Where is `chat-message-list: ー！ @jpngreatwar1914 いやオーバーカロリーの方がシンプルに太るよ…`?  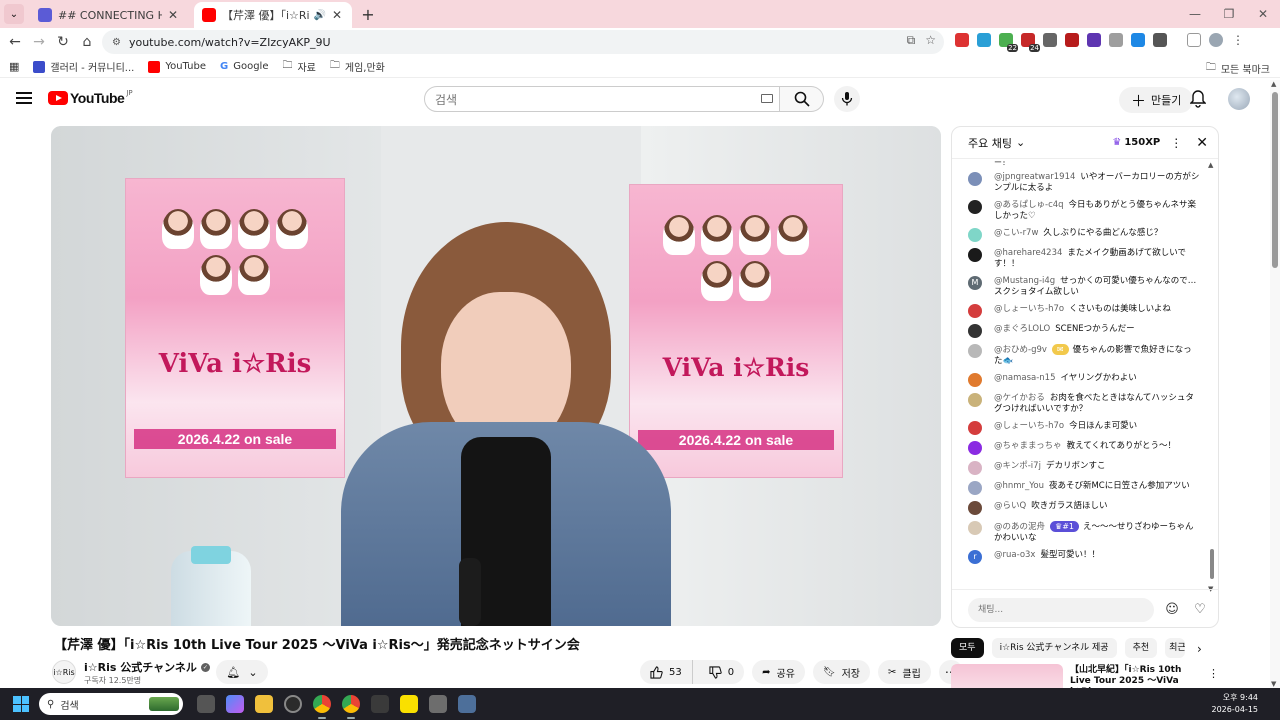
chat-message-list: ー！ @jpngreatwar1914 いやオーバーカロリーの方がシンプルに太るよ… is located at coordinates (1081, 373).